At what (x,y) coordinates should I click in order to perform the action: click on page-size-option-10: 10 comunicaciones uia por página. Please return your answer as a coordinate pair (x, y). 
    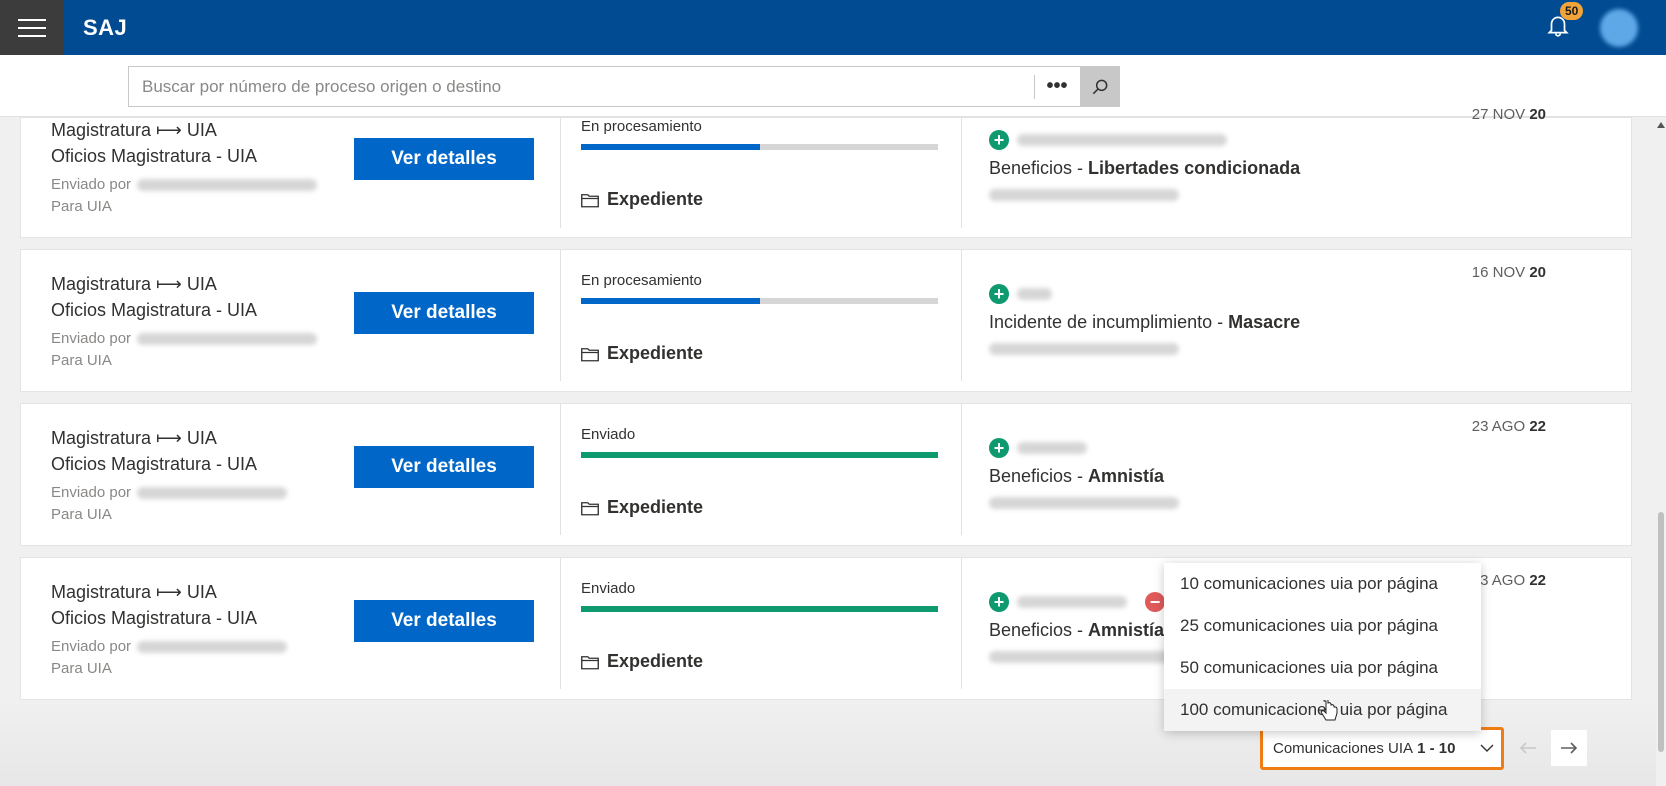
    Looking at the image, I should click on (1322, 584).